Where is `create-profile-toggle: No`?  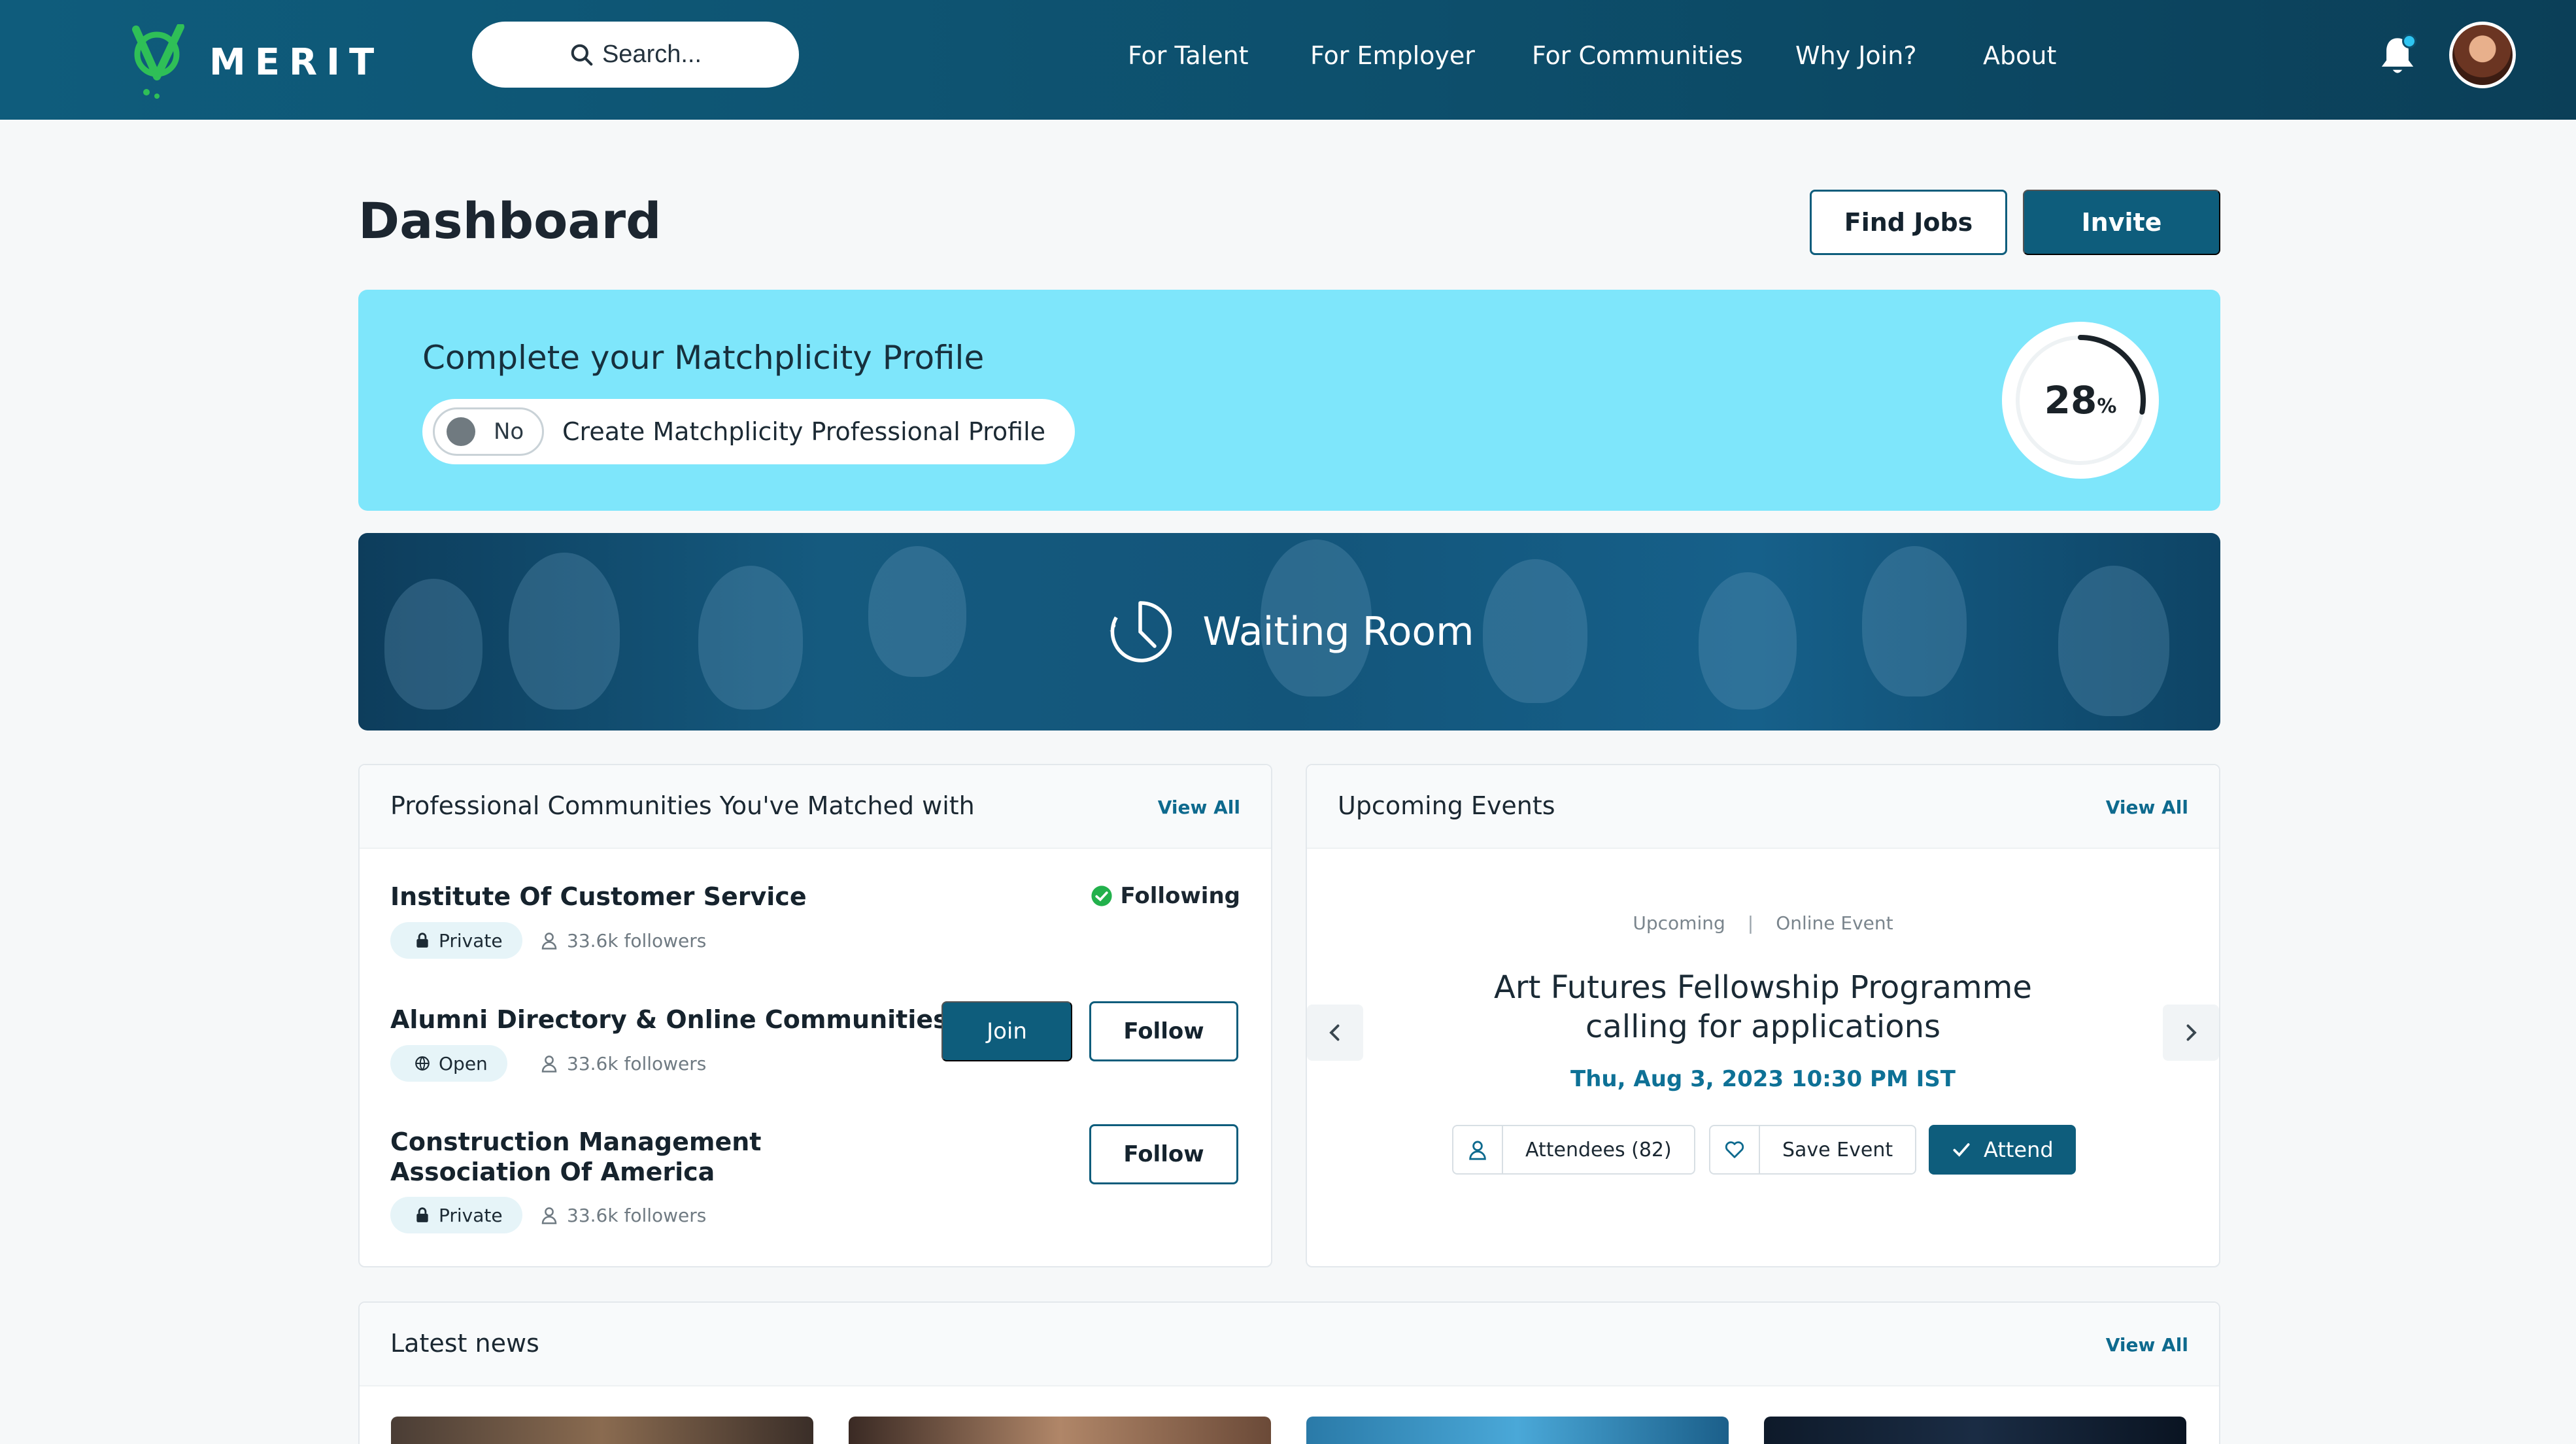 create-profile-toggle: No is located at coordinates (488, 431).